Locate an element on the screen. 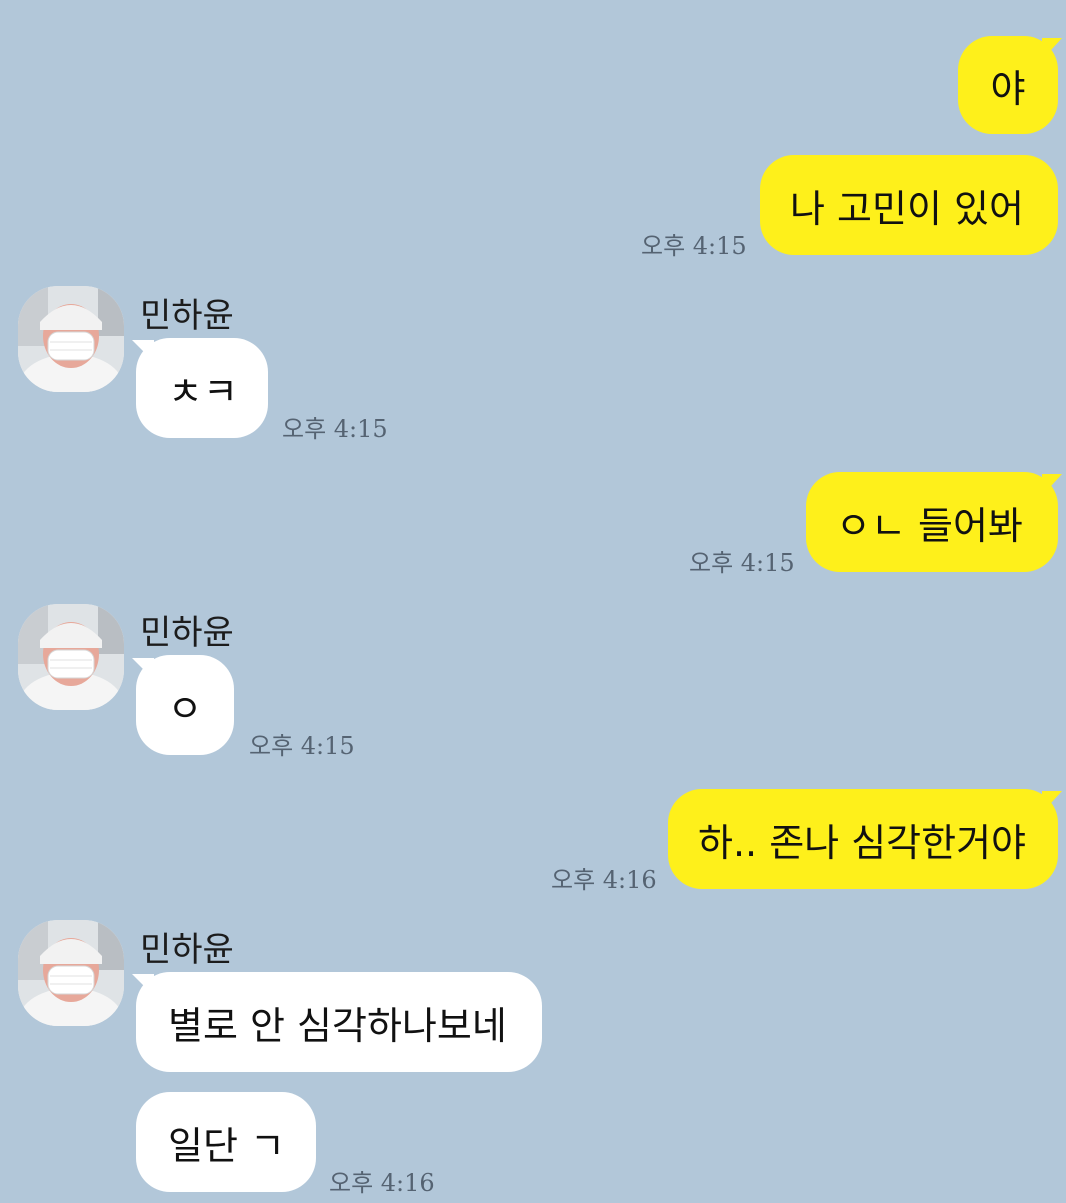 The image size is (1066, 1203). message-text: ㅇㄴ 들어봐 is located at coordinates (929, 525).